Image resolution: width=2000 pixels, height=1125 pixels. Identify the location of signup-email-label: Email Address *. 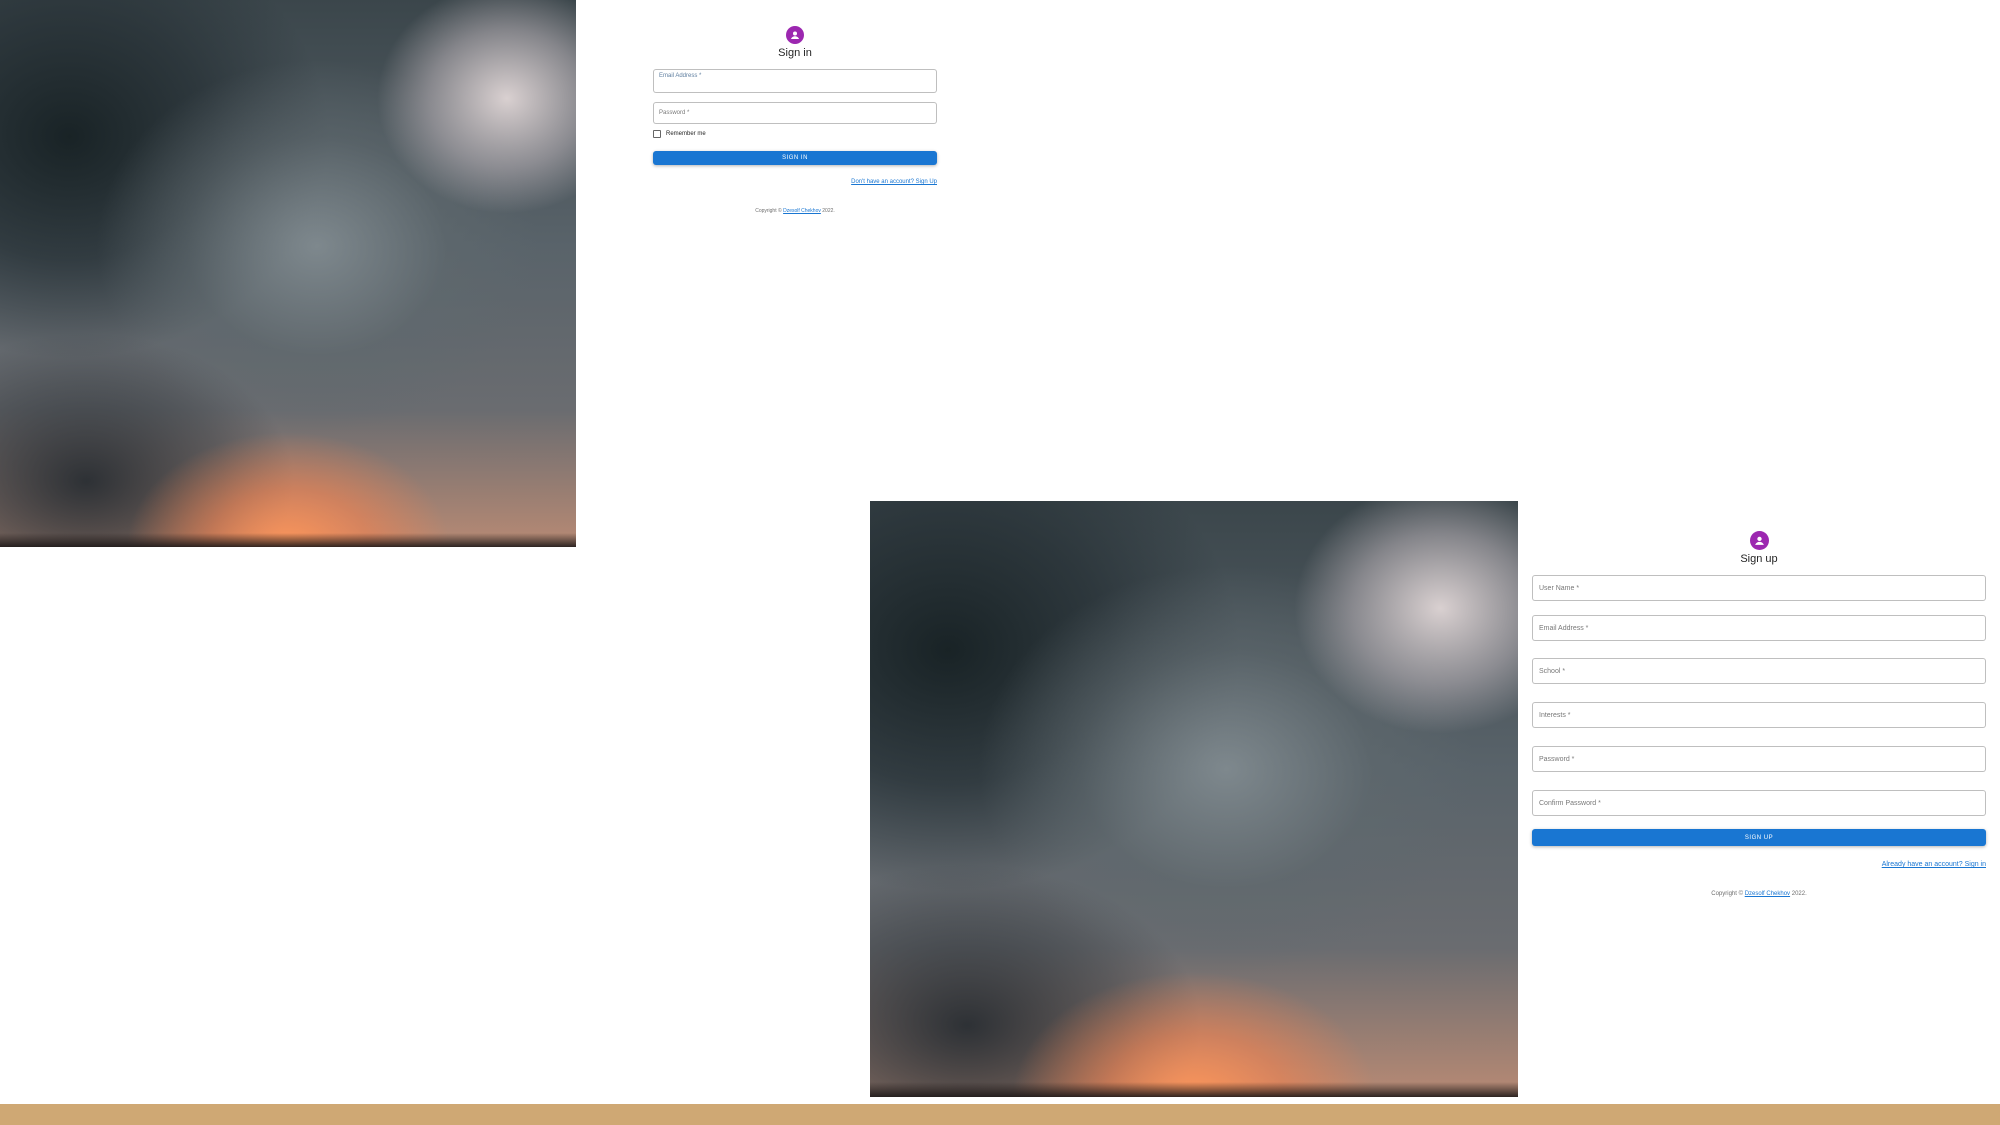
(1564, 628).